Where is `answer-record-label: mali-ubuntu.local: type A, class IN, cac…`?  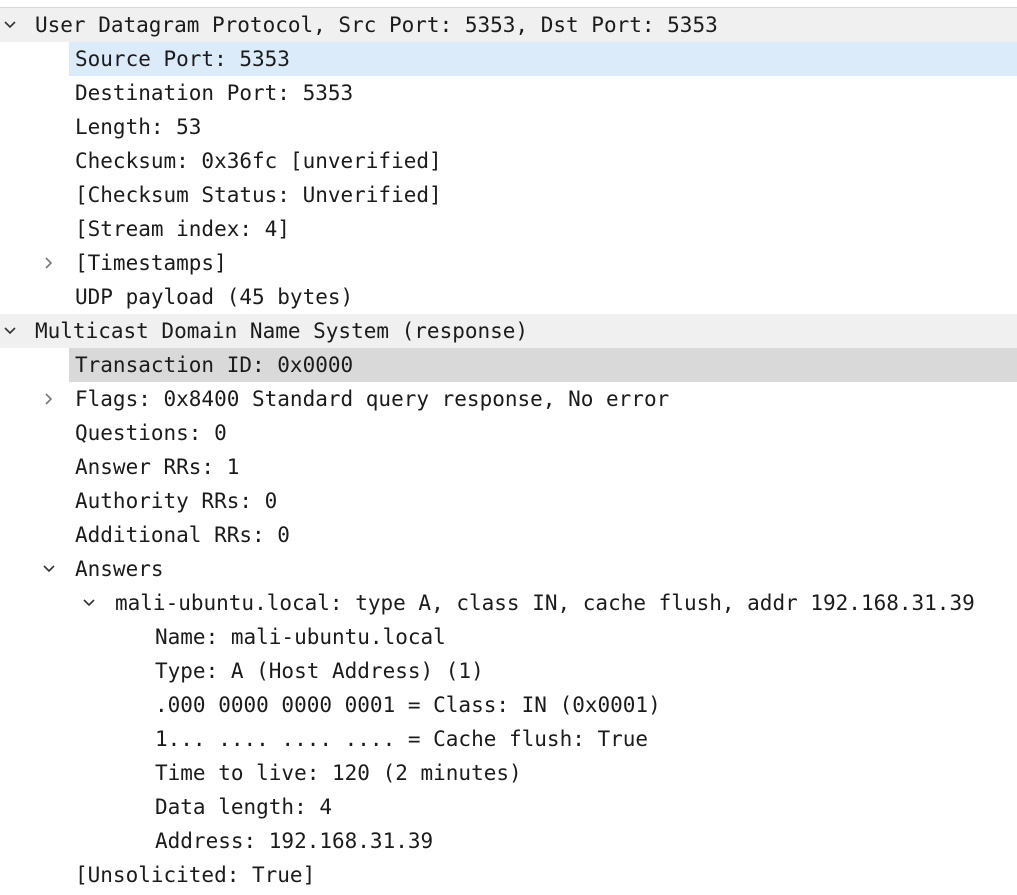
answer-record-label: mali-ubuntu.local: type A, class IN, cac… is located at coordinates (545, 603).